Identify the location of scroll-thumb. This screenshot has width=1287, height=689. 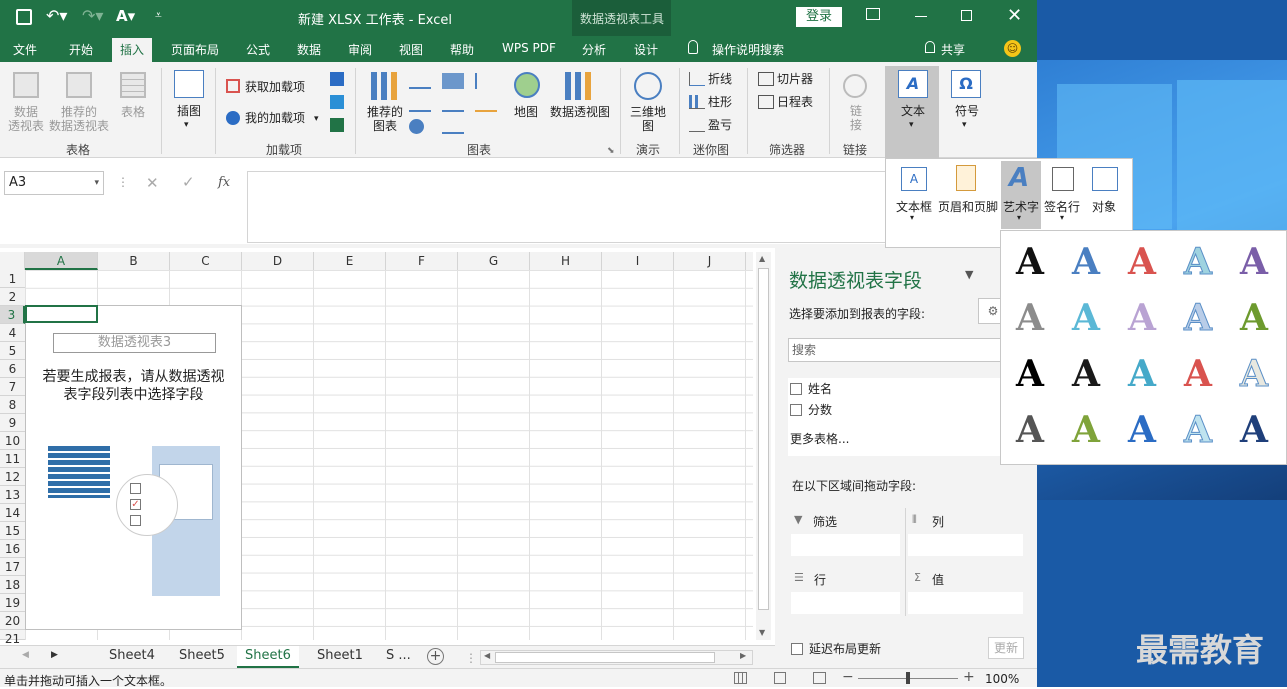
(763, 439).